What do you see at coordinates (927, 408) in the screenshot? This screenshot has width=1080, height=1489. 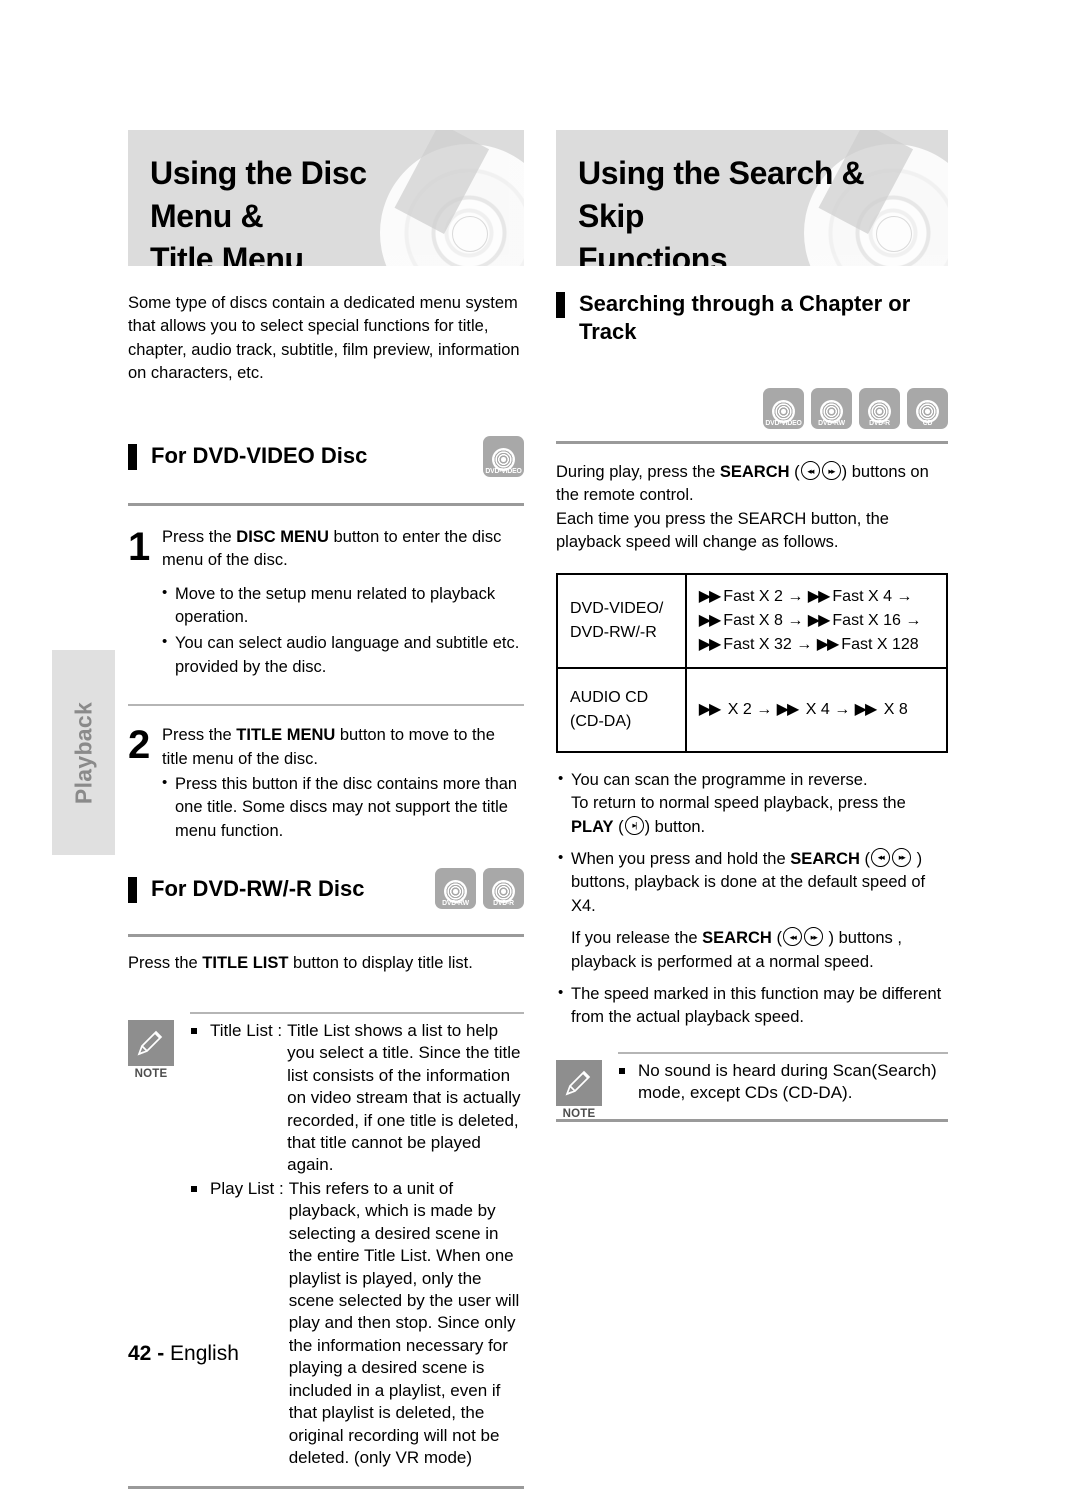 I see `disc-badge-cd-icon: CD` at bounding box center [927, 408].